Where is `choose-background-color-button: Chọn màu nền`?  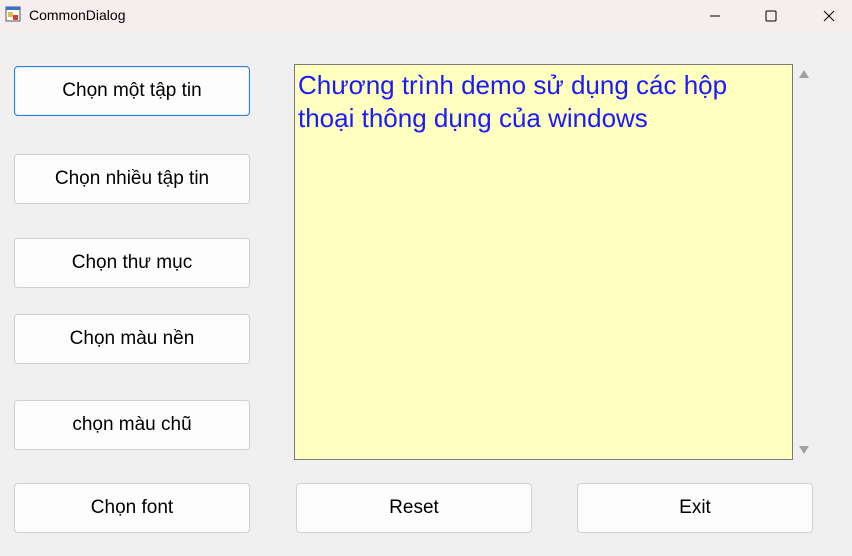
choose-background-color-button: Chọn màu nền is located at coordinates (132, 339).